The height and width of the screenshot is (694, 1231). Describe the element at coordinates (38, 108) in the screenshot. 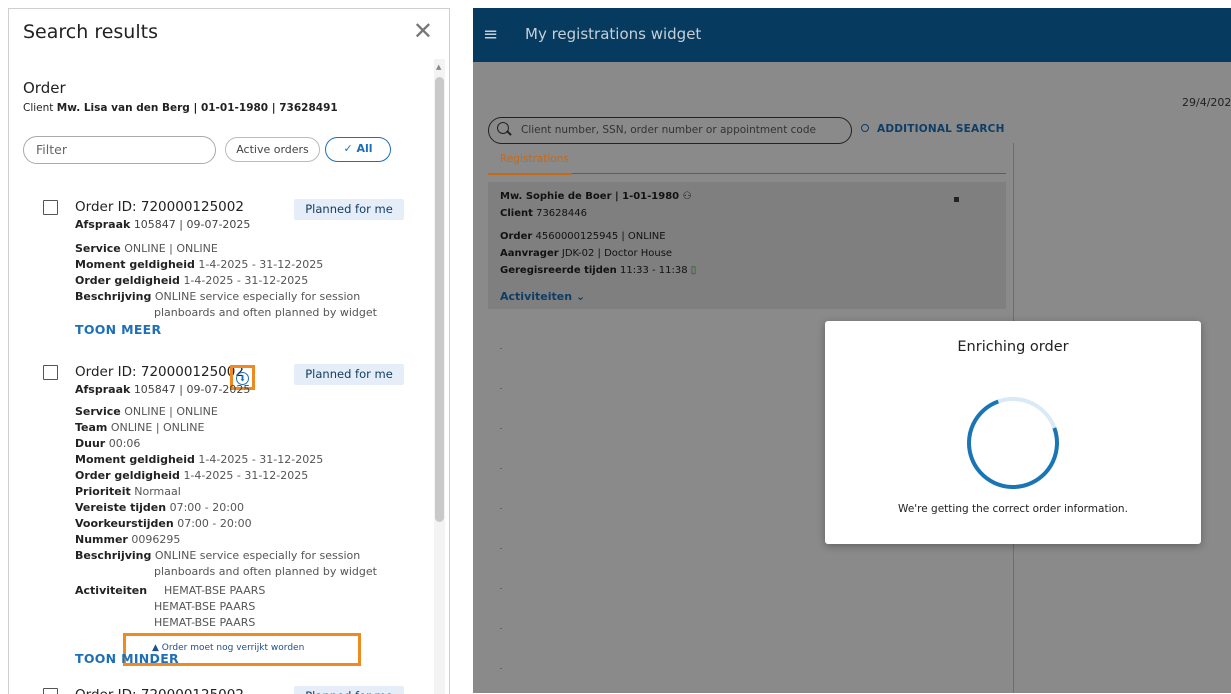

I see `client-label: Client` at that location.